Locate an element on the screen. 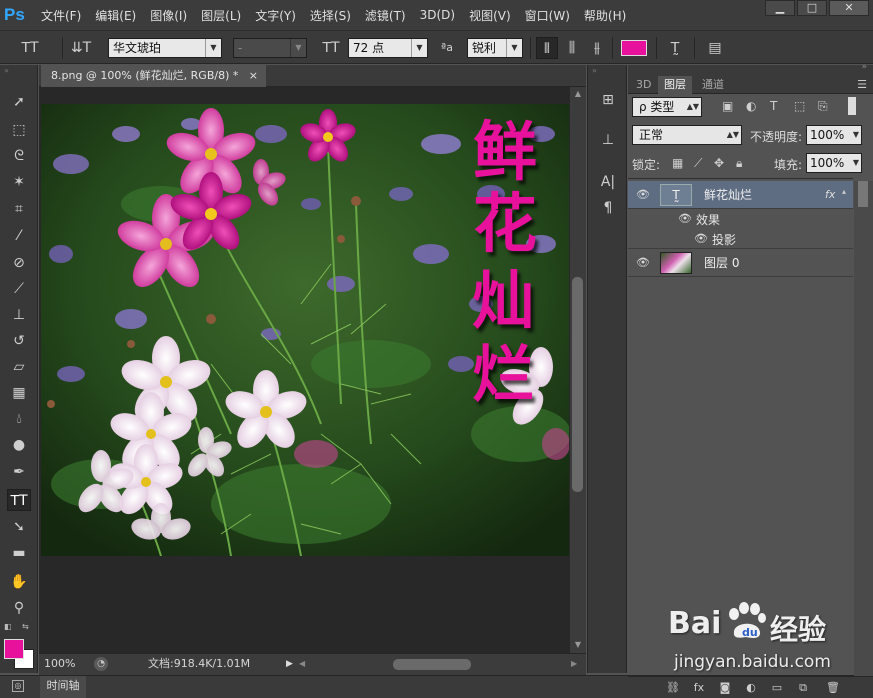 This screenshot has height=698, width=873. navigator-panel-icon: ⊞ is located at coordinates (608, 100).